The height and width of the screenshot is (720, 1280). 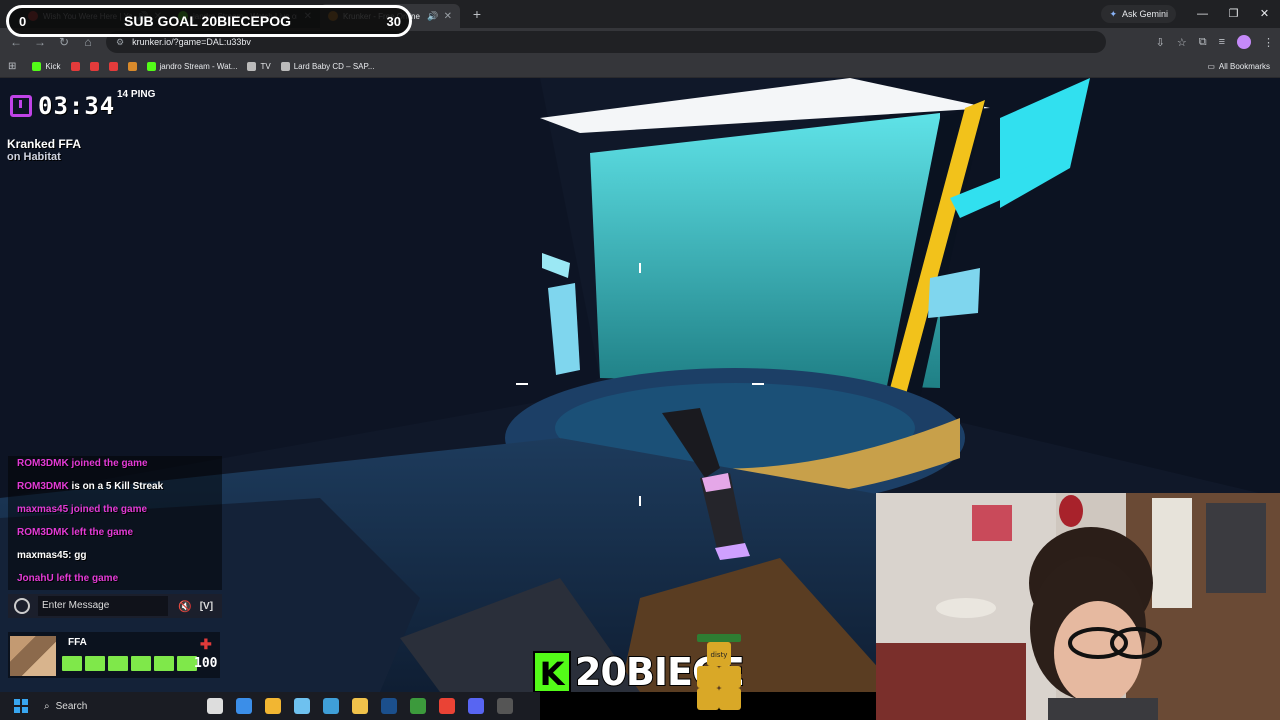 What do you see at coordinates (1244, 42) in the screenshot?
I see `profile-avatar` at bounding box center [1244, 42].